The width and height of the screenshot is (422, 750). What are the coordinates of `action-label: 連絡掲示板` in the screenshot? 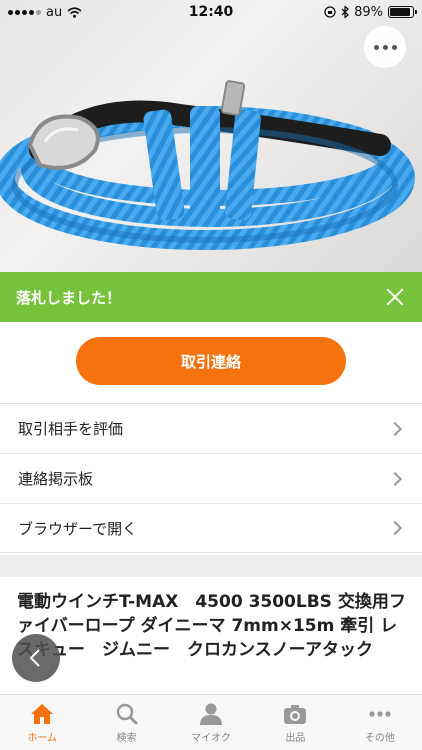 It's located at (56, 479).